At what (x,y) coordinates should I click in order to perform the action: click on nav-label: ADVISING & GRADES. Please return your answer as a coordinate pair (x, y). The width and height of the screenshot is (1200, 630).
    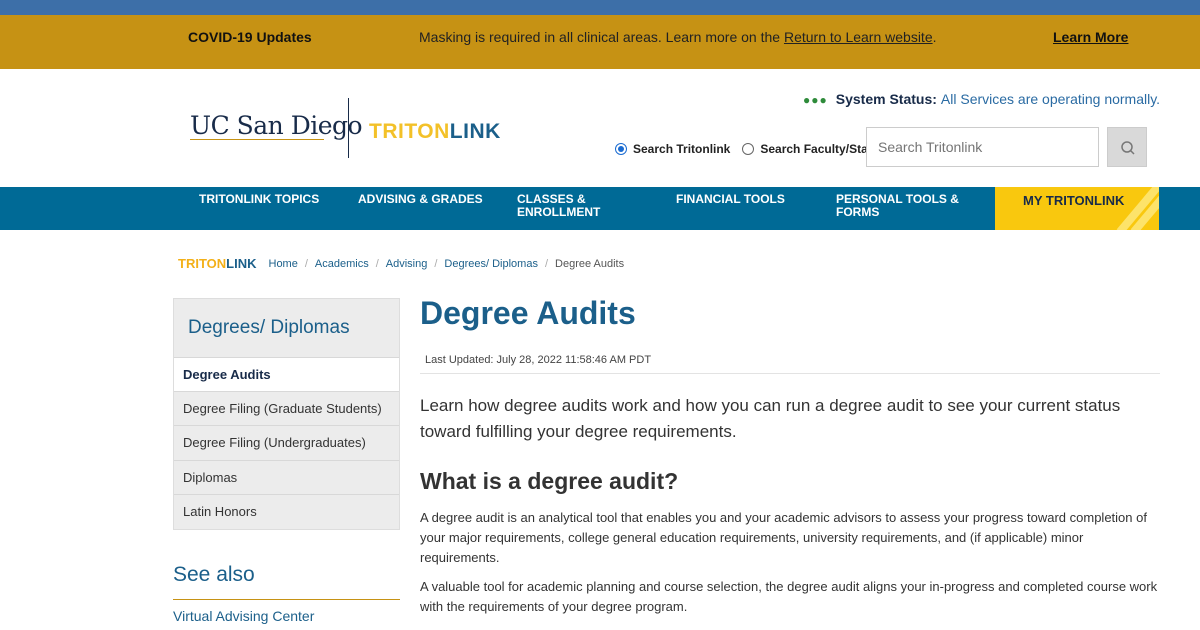
    Looking at the image, I should click on (420, 199).